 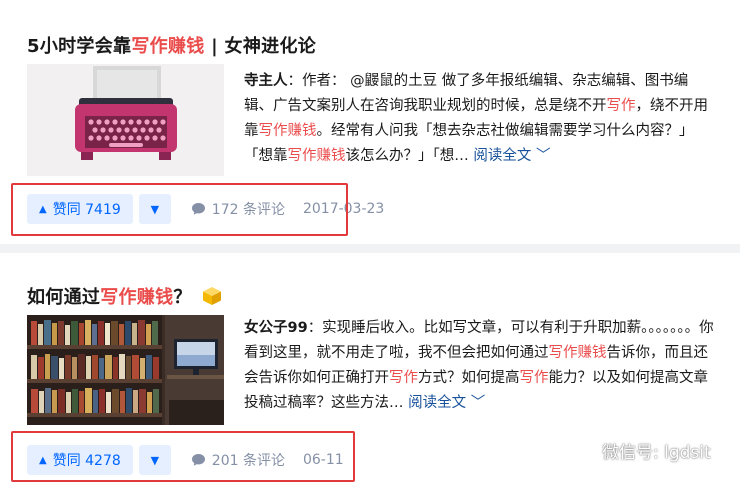 I want to click on author-name: 寺主人, so click(x=266, y=81).